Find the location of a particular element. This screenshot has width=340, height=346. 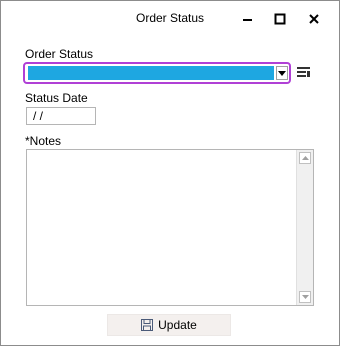

order-status-select is located at coordinates (157, 73).